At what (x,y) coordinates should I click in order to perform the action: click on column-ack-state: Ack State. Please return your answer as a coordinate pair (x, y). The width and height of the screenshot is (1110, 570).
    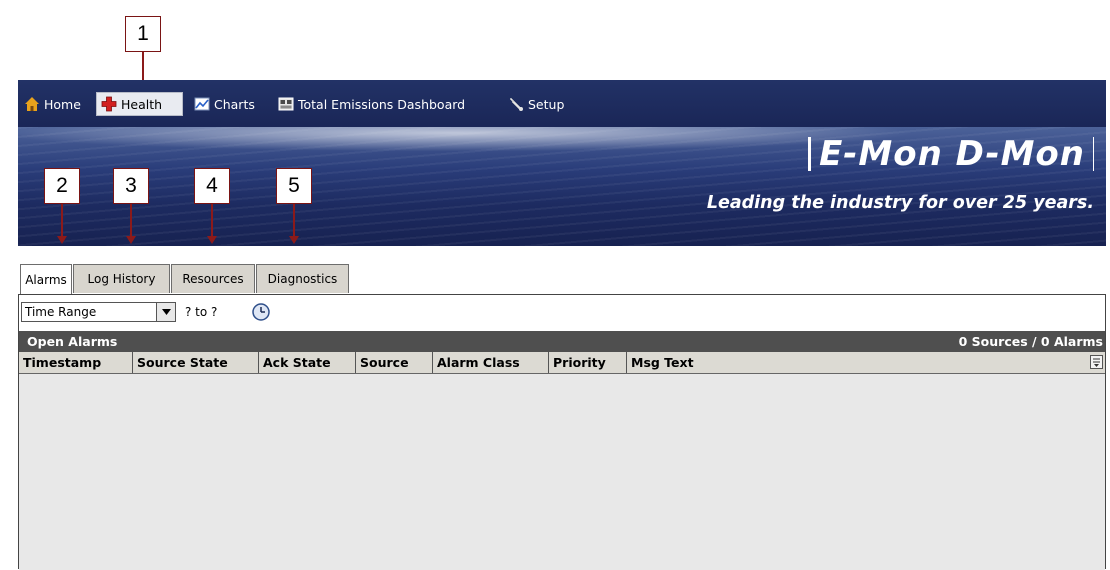
    Looking at the image, I should click on (307, 362).